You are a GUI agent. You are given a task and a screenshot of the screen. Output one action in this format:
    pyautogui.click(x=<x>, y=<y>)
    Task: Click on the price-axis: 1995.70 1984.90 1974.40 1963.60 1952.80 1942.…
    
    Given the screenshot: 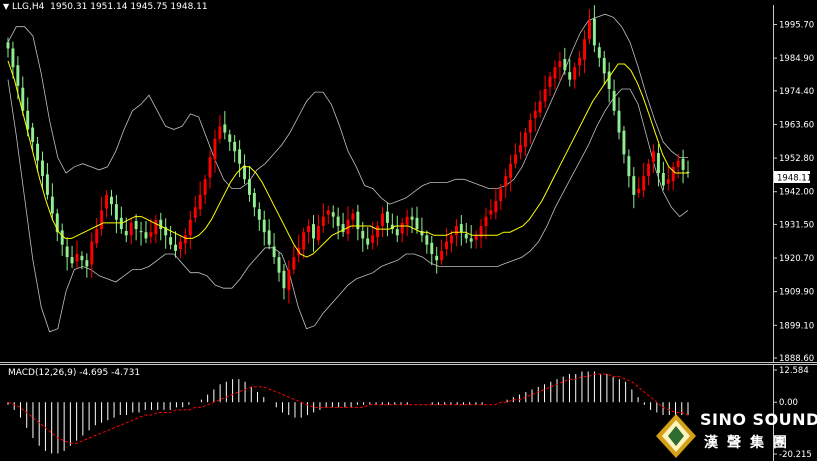 What is the action you would take?
    pyautogui.click(x=793, y=192)
    